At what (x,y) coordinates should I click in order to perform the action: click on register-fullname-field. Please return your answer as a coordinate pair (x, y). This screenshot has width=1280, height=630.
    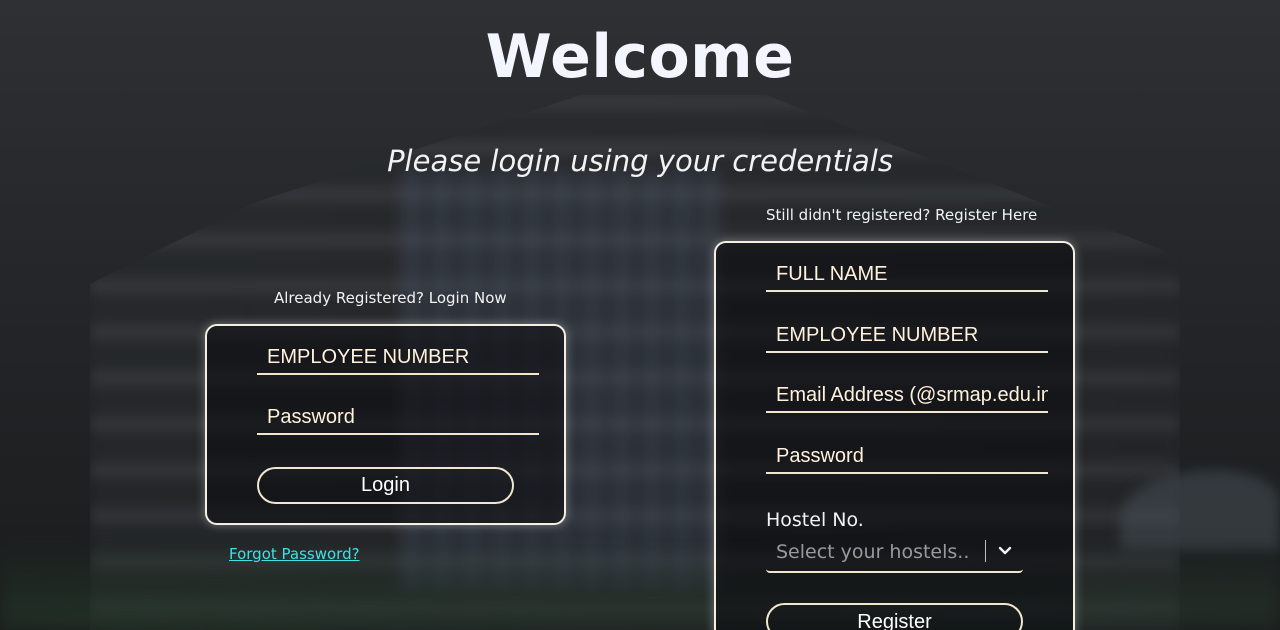
    Looking at the image, I should click on (907, 275).